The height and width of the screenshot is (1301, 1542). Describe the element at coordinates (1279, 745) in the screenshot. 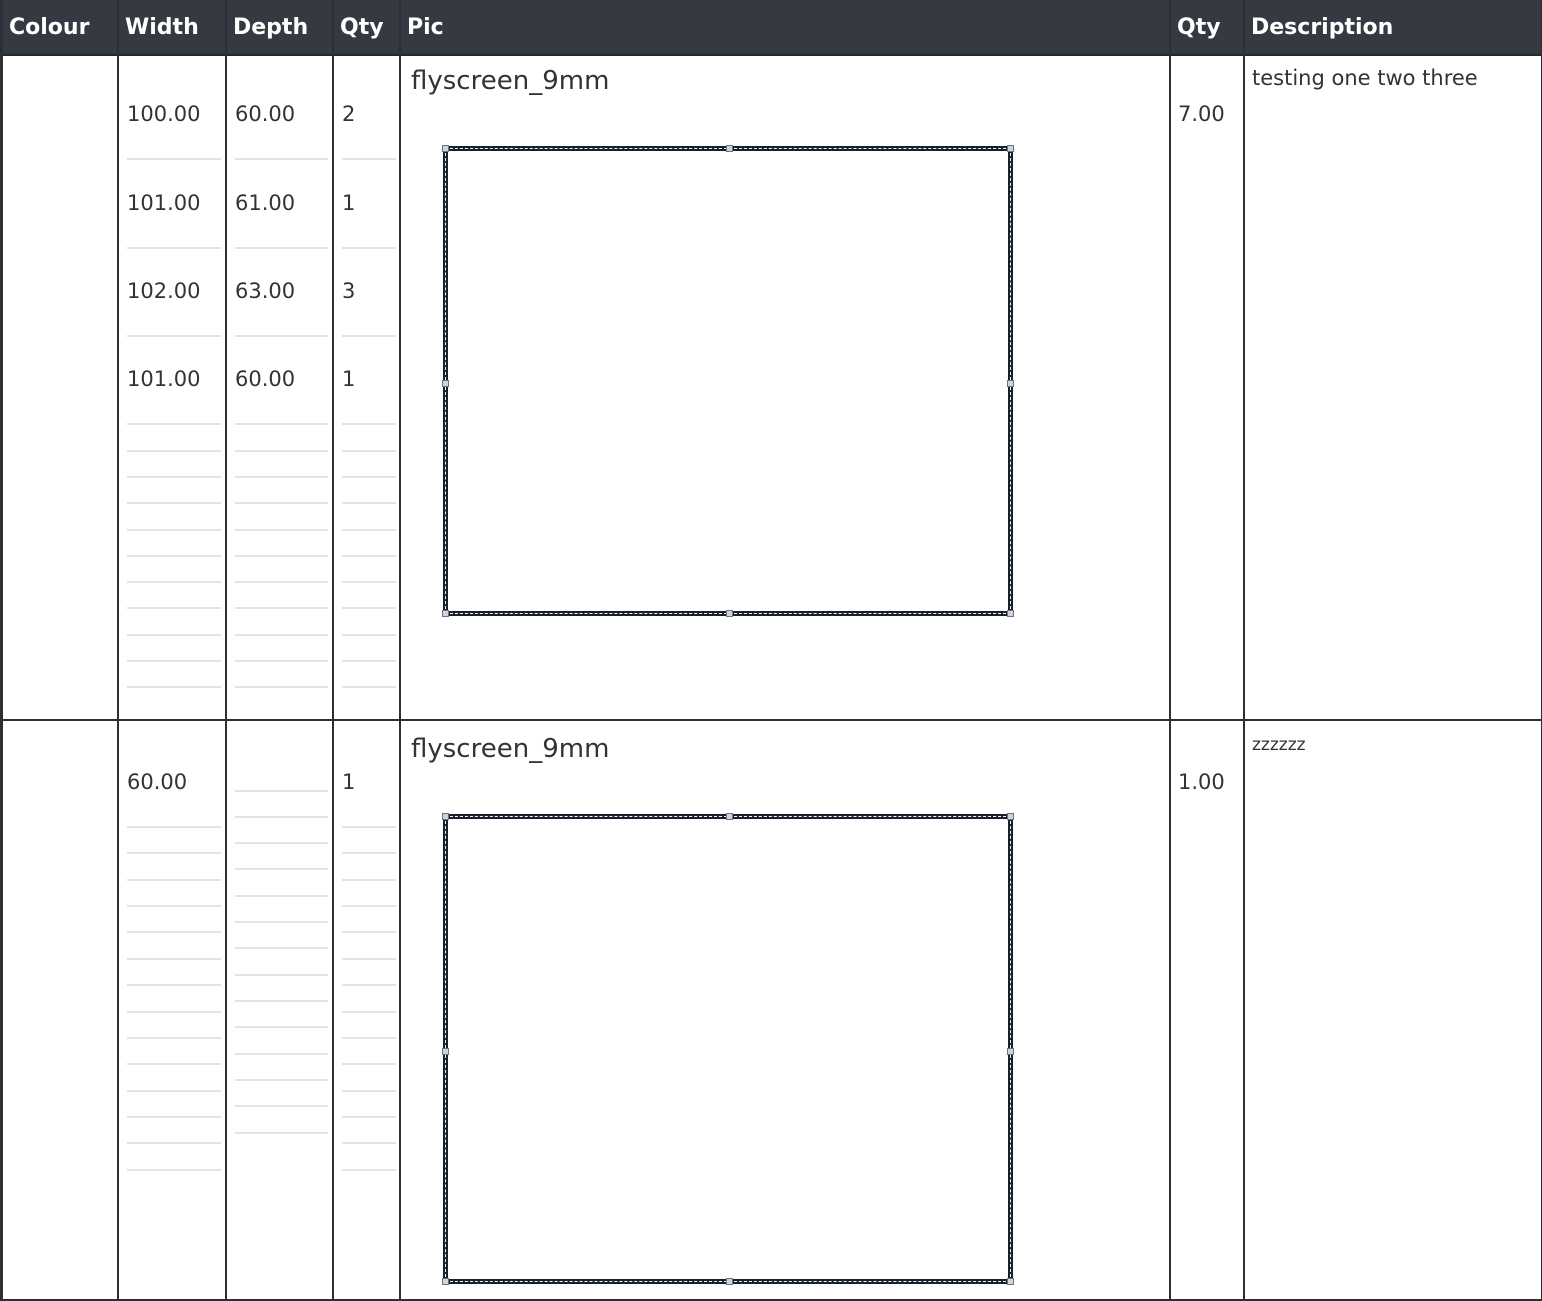

I see `description-text: zzzzzz` at that location.